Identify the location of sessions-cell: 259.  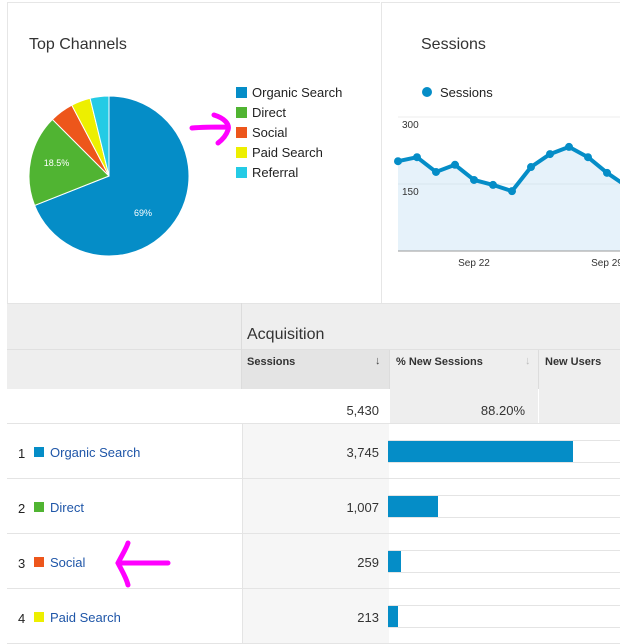
(315, 561).